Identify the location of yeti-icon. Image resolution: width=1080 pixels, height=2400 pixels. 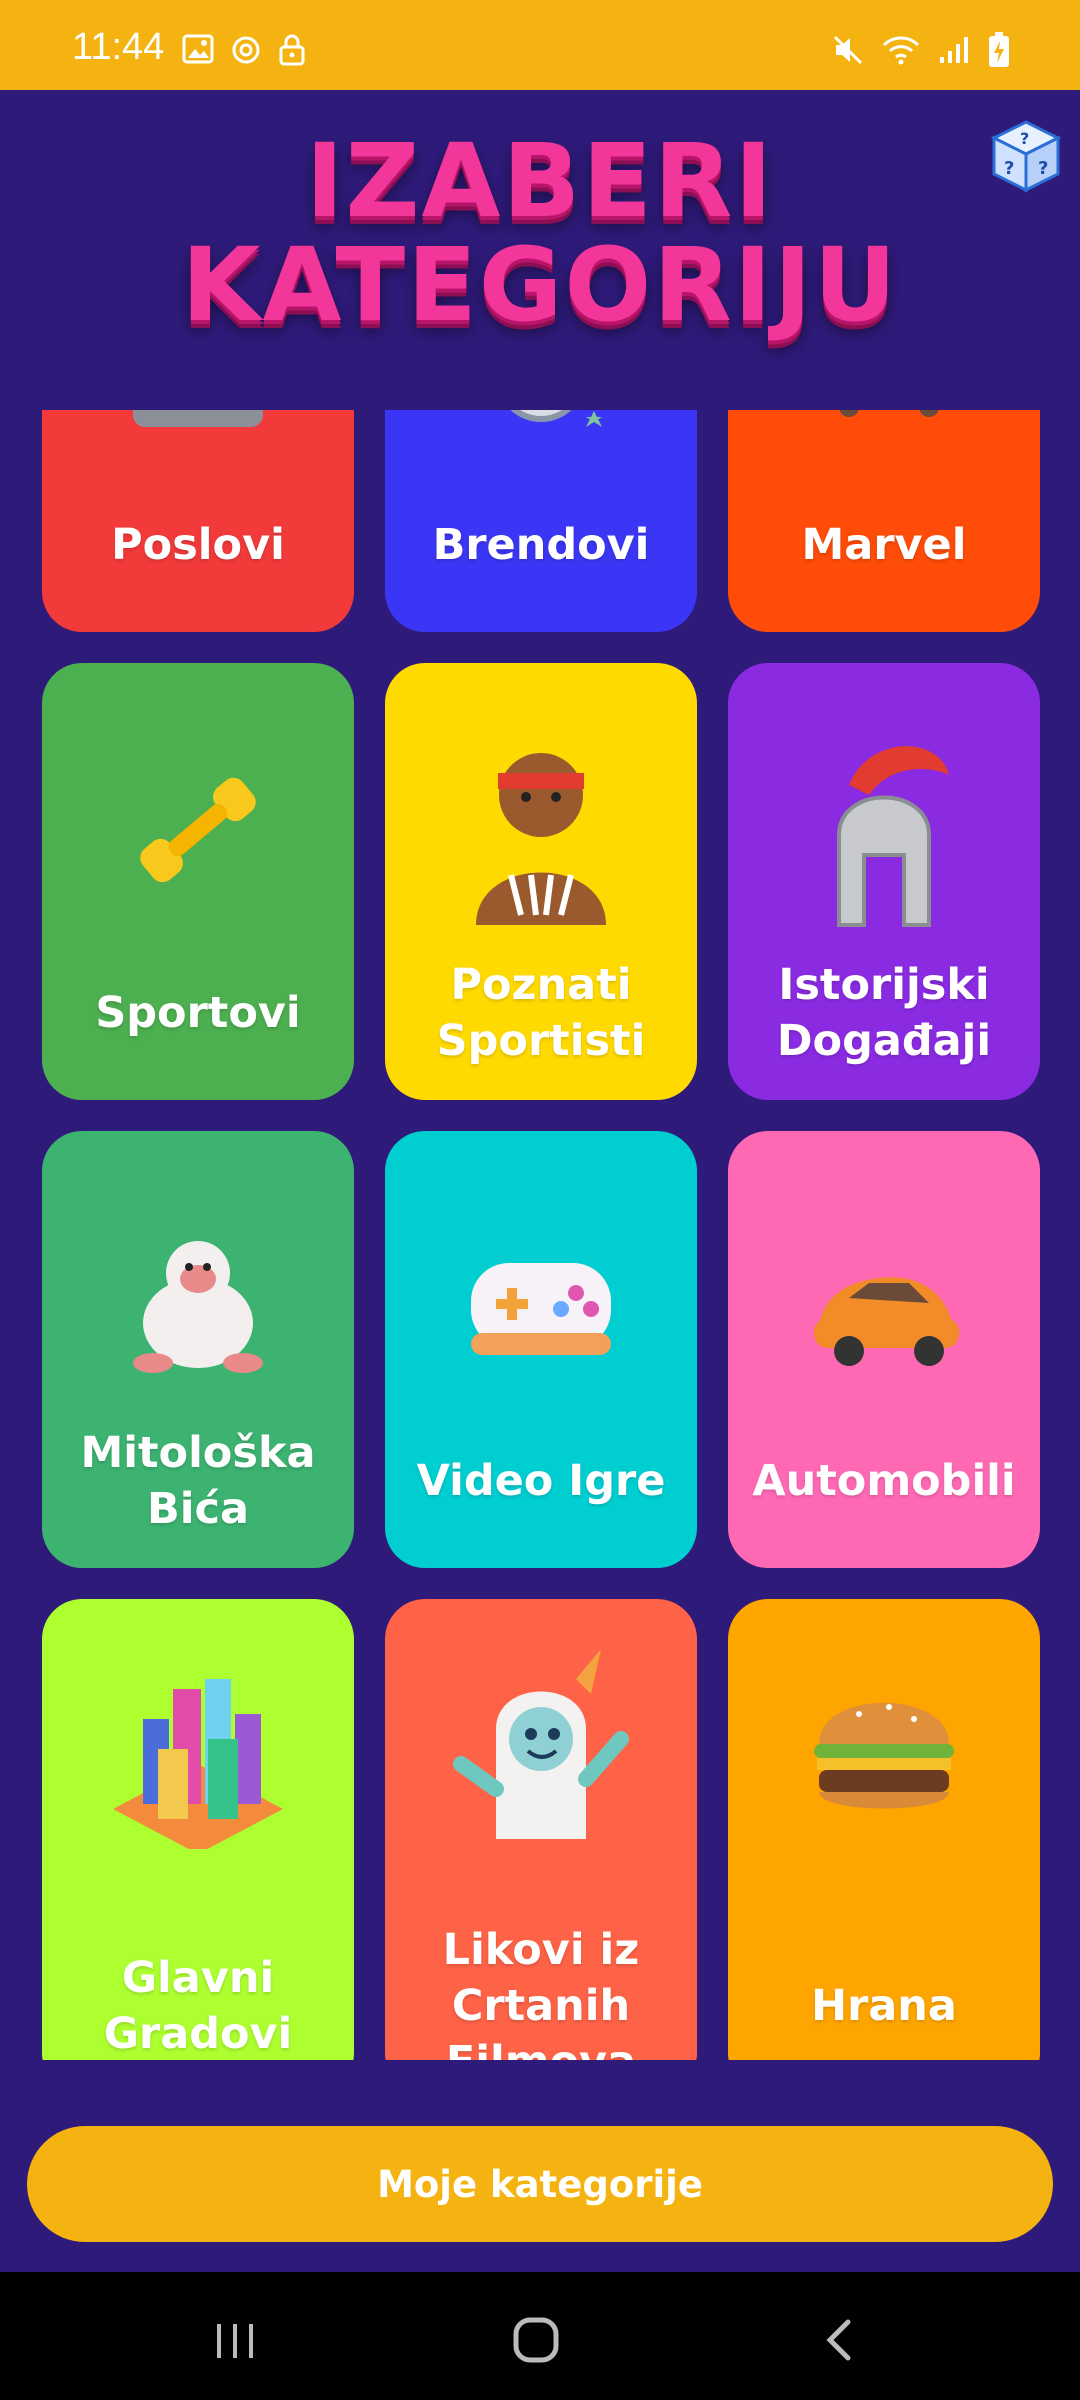
(198, 1307).